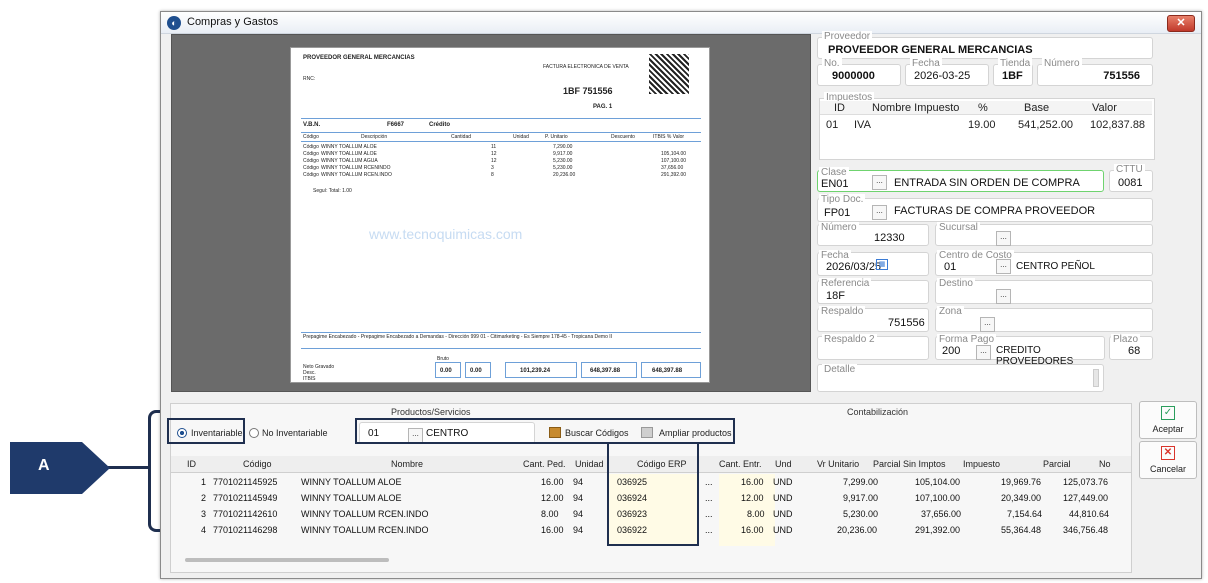 The image size is (1208, 583). I want to click on fecha-top-value: 2026-03-25, so click(942, 76).